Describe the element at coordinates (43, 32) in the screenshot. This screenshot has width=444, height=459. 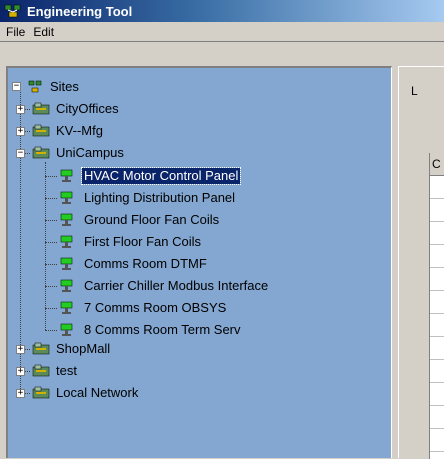
I see `menu-edit: Edit` at that location.